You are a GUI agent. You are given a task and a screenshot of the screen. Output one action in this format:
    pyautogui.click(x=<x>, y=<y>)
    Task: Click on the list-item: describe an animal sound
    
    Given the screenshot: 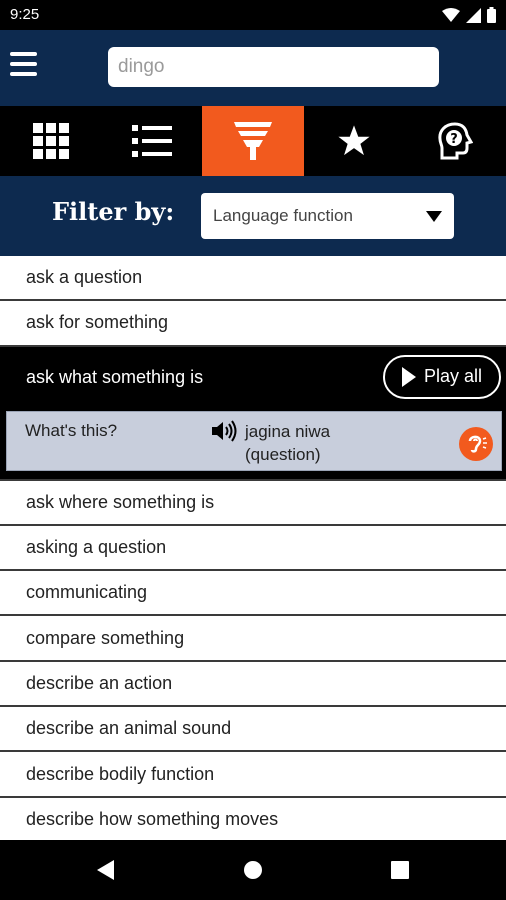 What is the action you would take?
    pyautogui.click(x=253, y=730)
    